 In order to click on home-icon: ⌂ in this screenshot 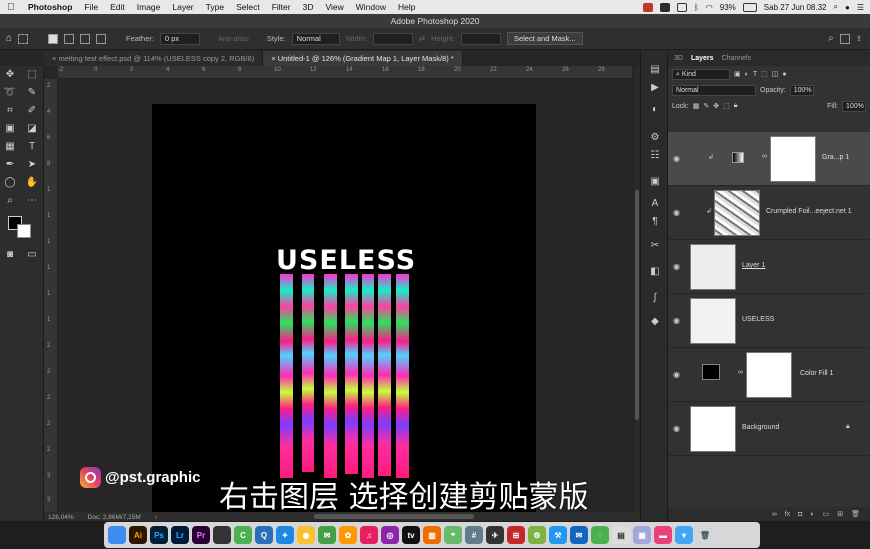, I will do `click(9, 38)`.